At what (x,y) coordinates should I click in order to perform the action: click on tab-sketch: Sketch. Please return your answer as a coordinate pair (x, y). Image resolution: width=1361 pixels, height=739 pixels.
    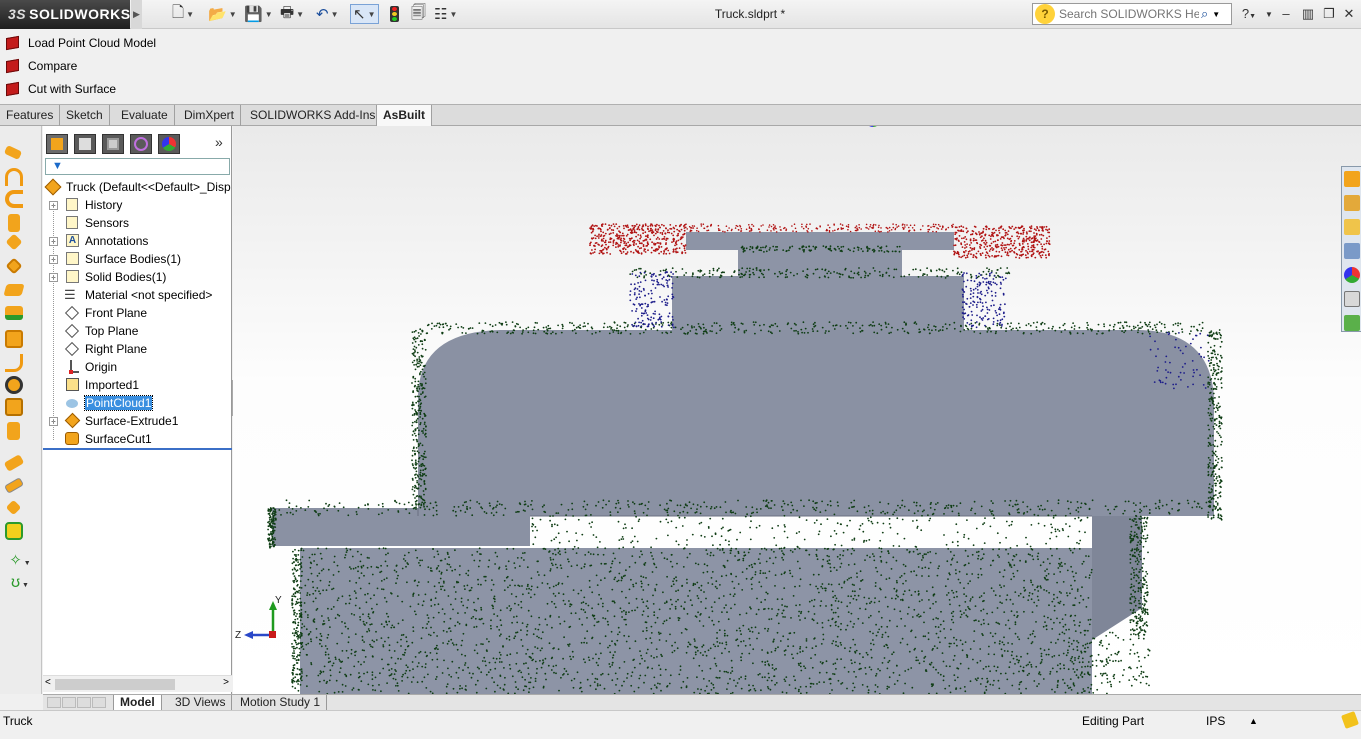
    Looking at the image, I should click on (85, 115).